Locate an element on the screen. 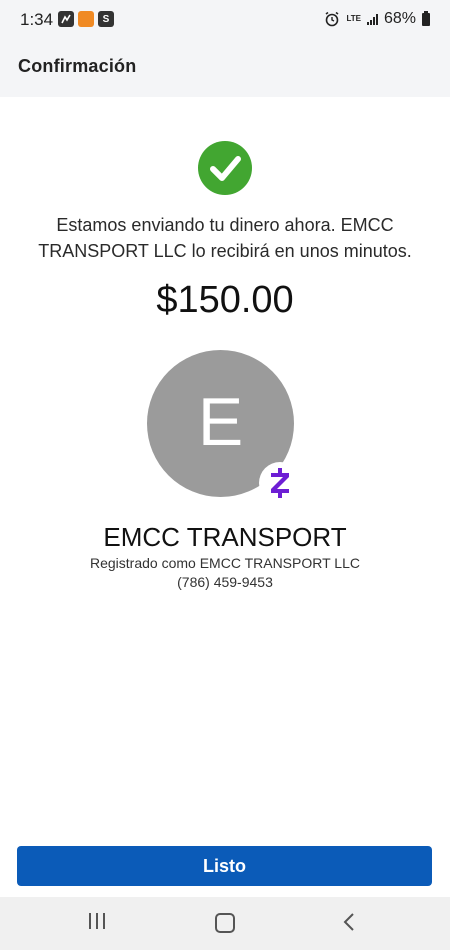  battery-icon is located at coordinates (426, 18).